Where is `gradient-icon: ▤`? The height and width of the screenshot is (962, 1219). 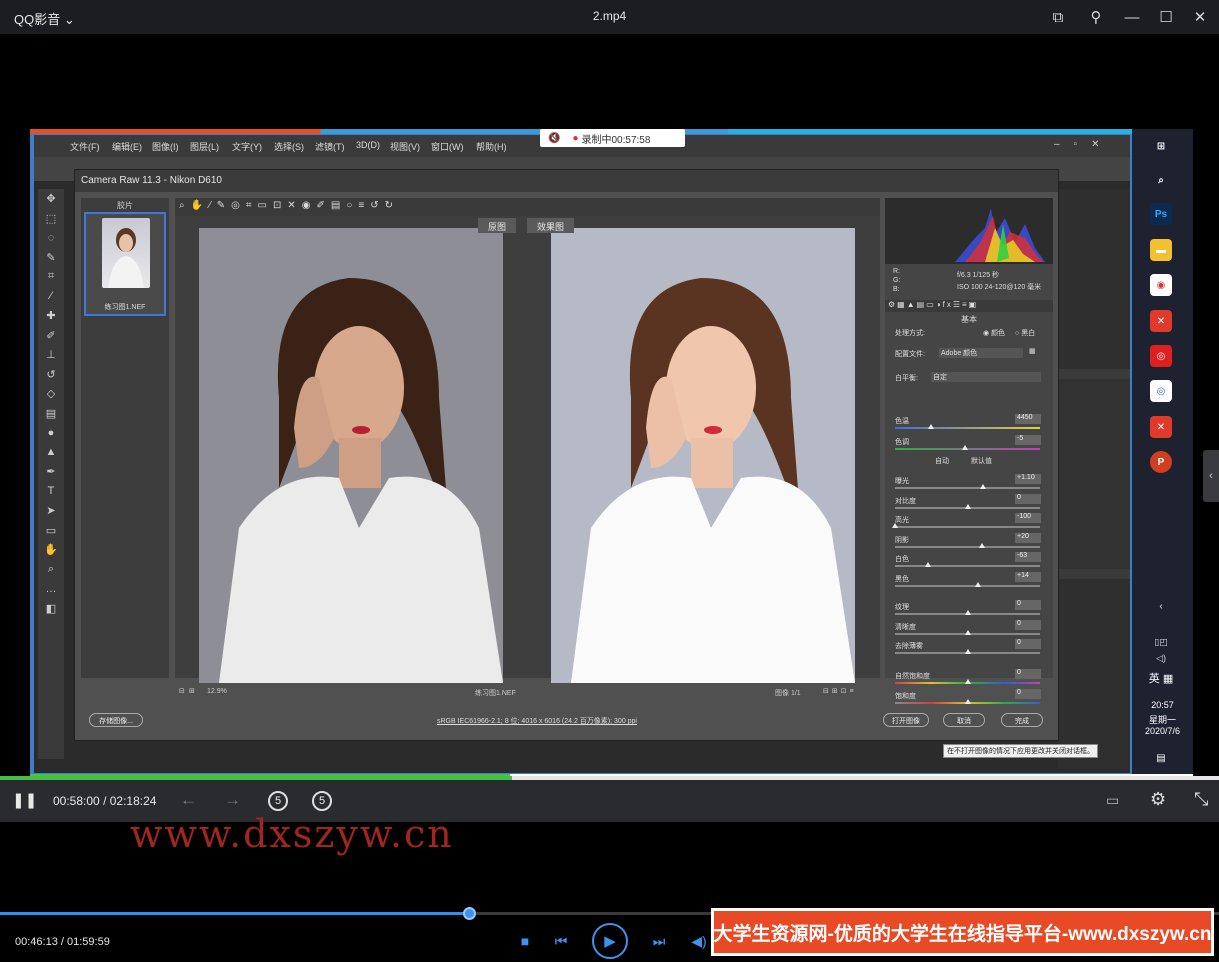
gradient-icon: ▤ is located at coordinates (51, 414).